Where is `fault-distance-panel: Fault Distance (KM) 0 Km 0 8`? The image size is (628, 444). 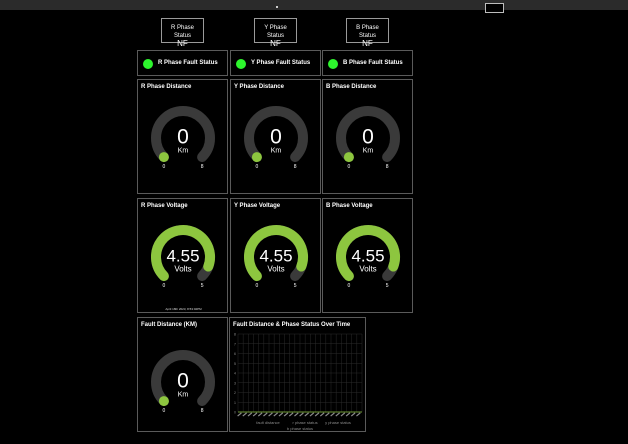
fault-distance-panel: Fault Distance (KM) 0 Km 0 8 is located at coordinates (182, 374).